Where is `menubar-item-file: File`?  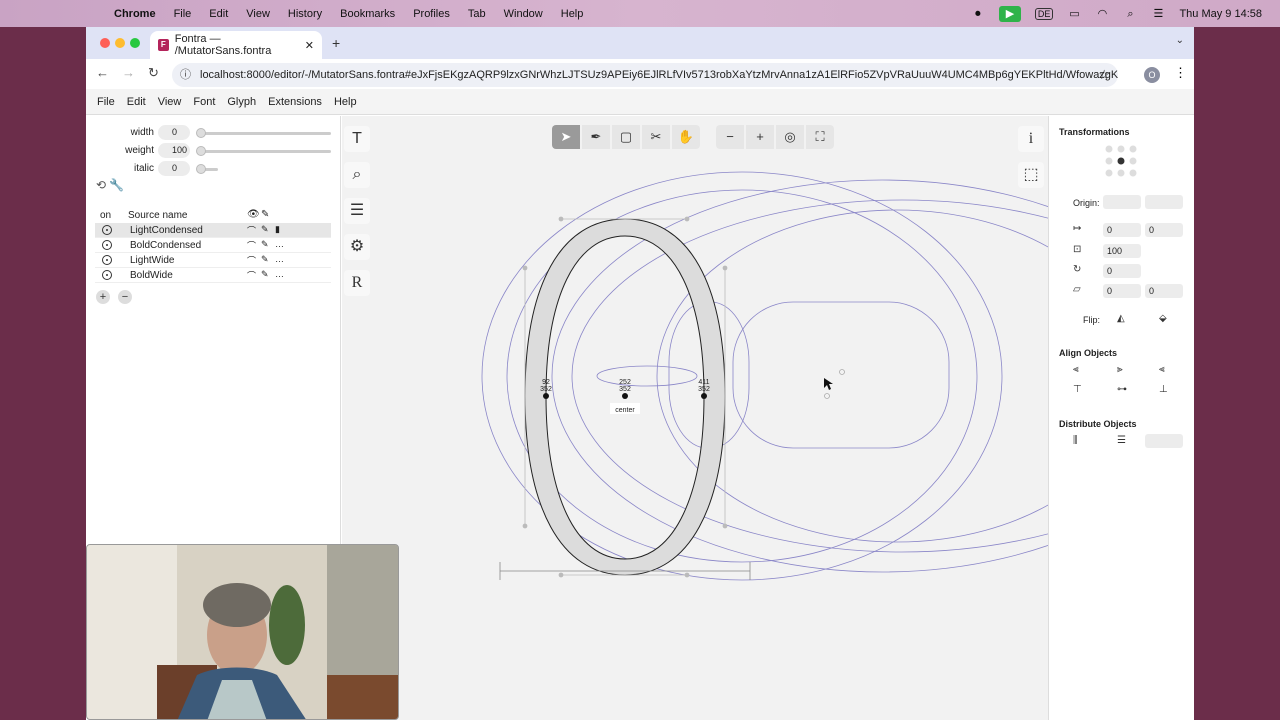
menubar-item-file: File is located at coordinates (183, 14).